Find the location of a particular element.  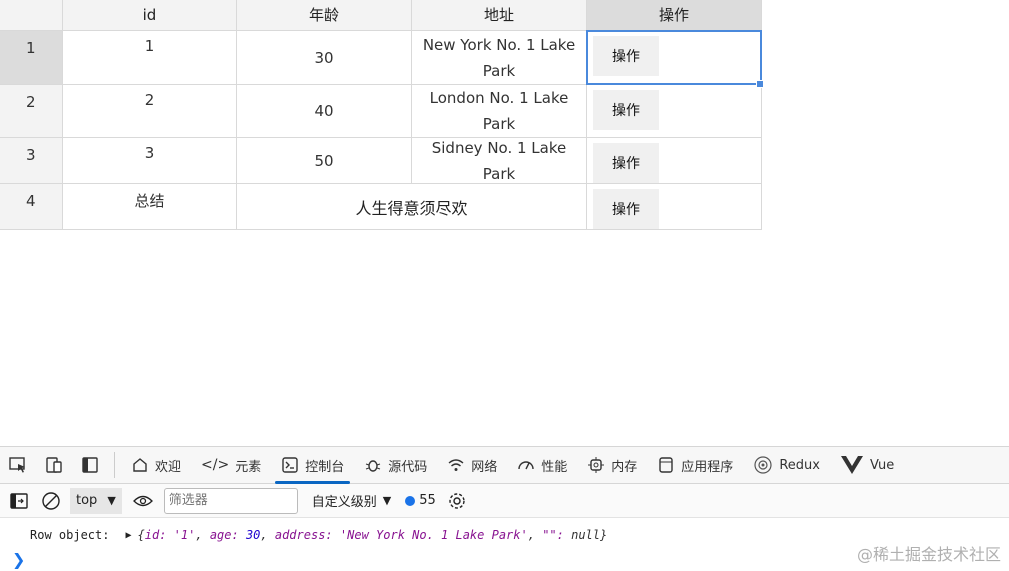

table-row: 3 3 50 Sidney No. 1 Lake Park 操作 is located at coordinates (381, 161).